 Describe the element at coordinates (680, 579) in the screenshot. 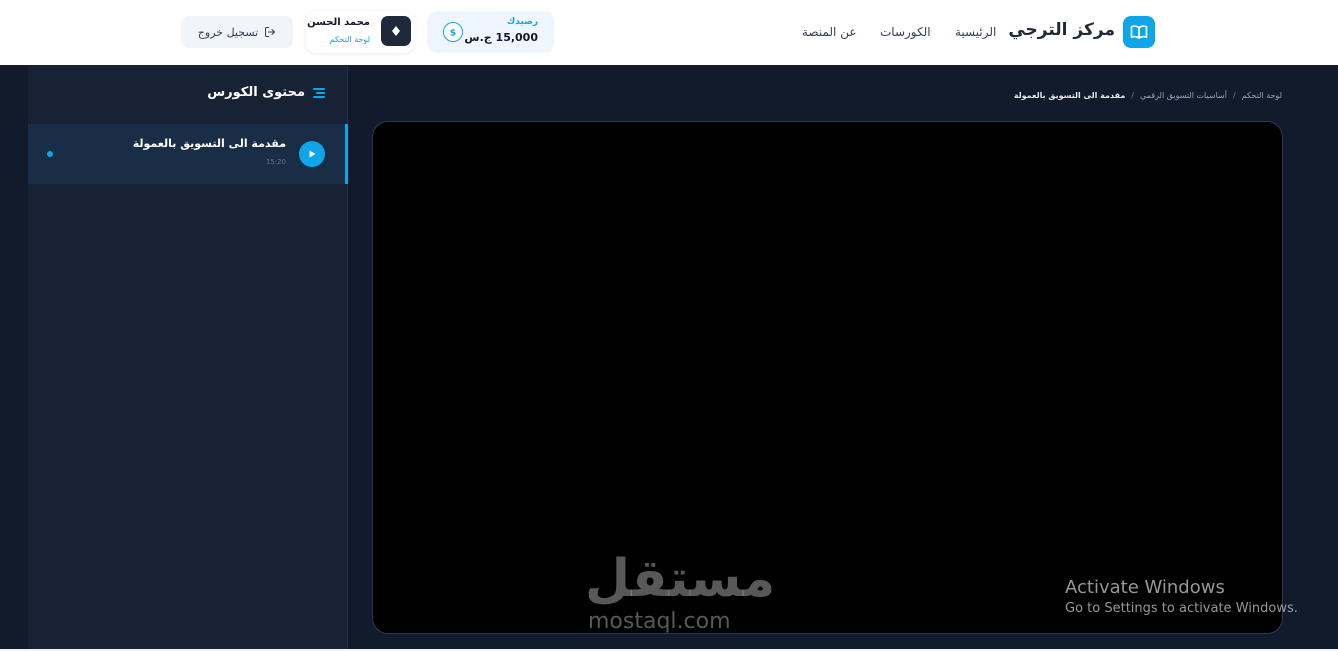

I see `watermark-arabic: مستقل` at that location.